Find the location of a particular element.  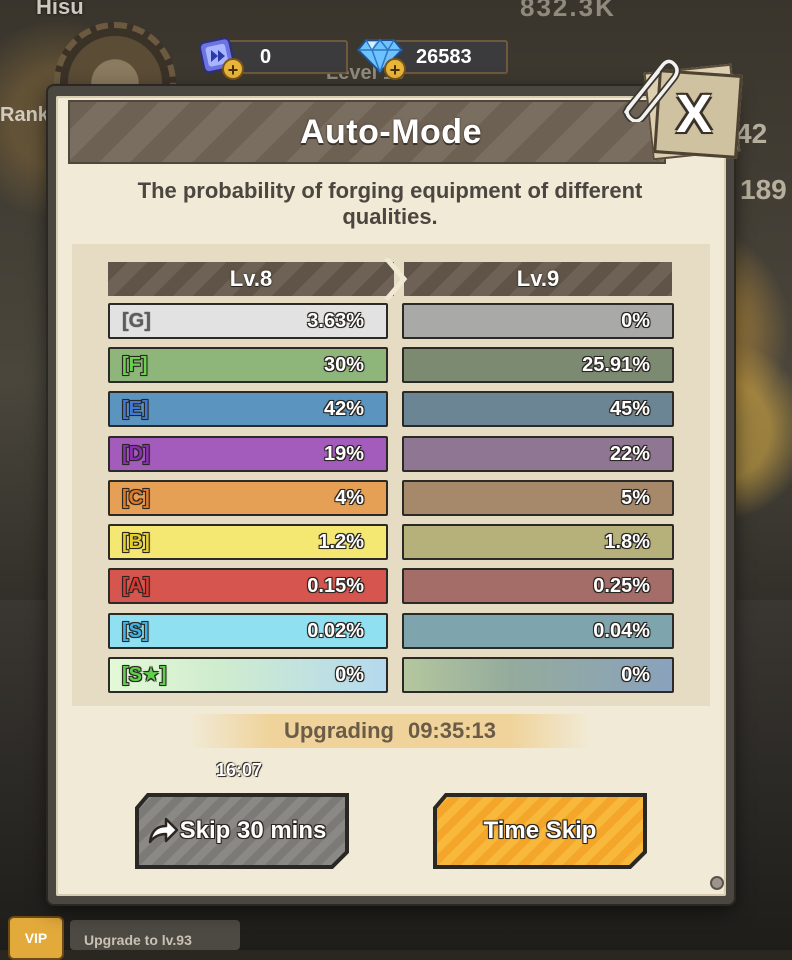

grade-row-s-current: [S] 0.02% is located at coordinates (248, 631).